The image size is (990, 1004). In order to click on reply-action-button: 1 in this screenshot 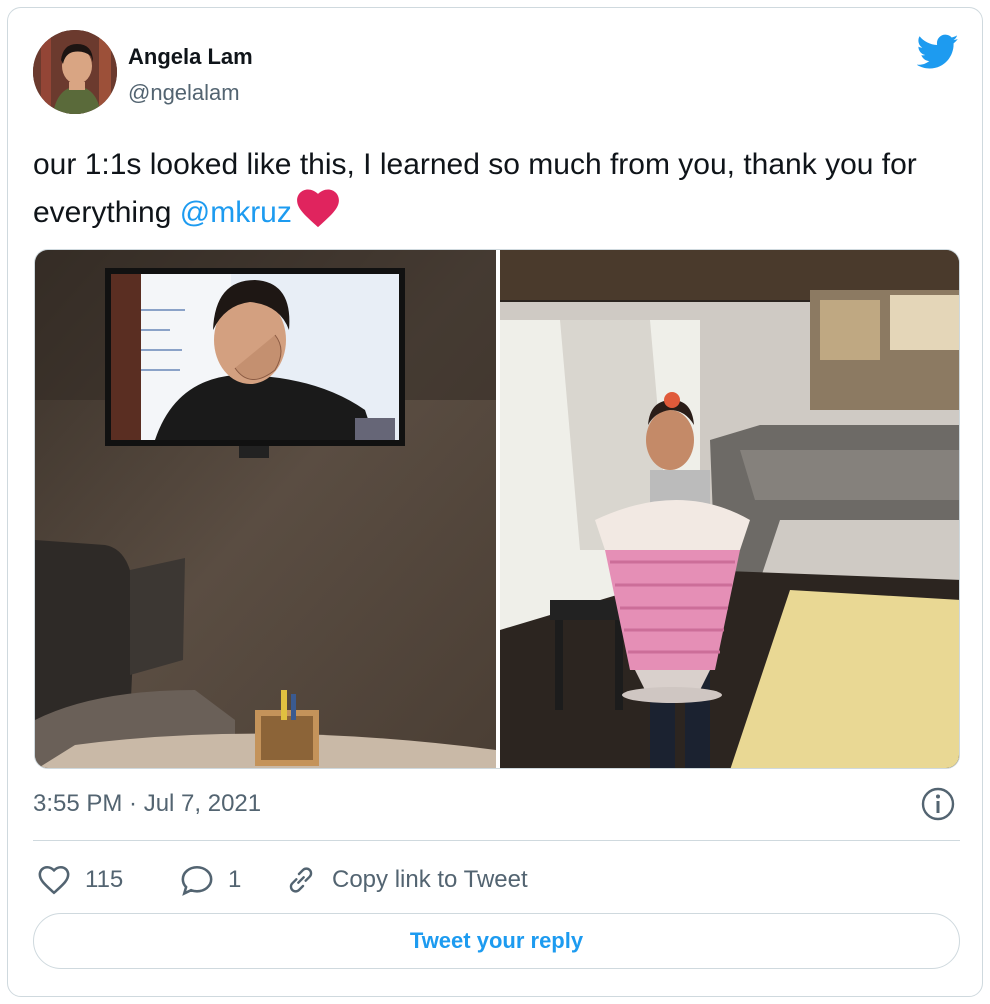, I will do `click(210, 880)`.